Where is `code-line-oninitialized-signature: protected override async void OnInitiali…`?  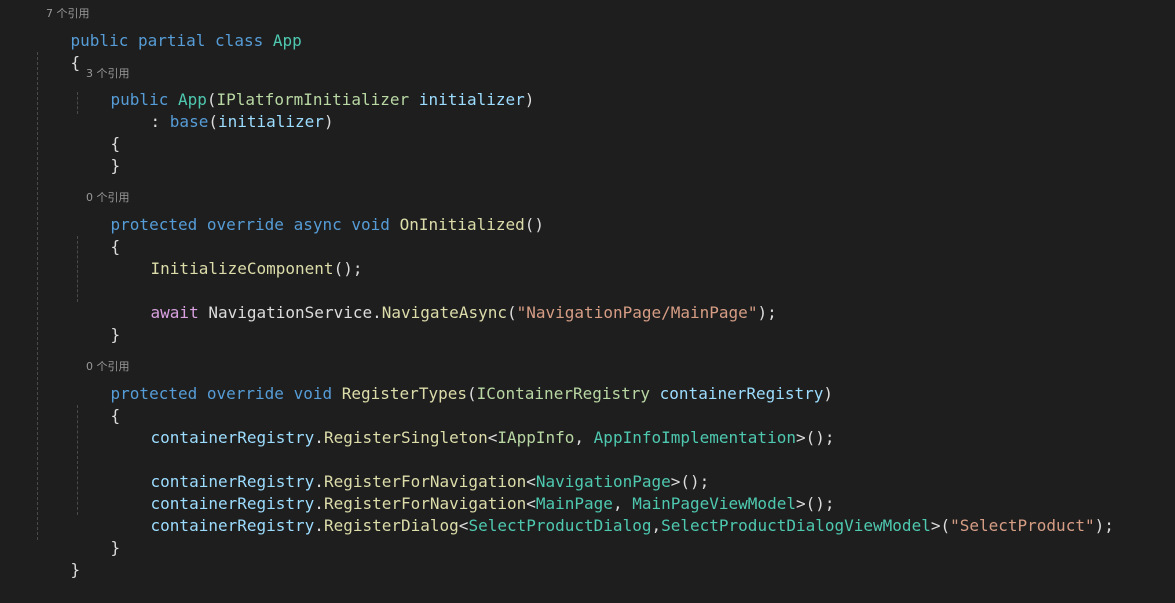
code-line-oninitialized-signature: protected override async void OnInitiali… is located at coordinates (308, 213).